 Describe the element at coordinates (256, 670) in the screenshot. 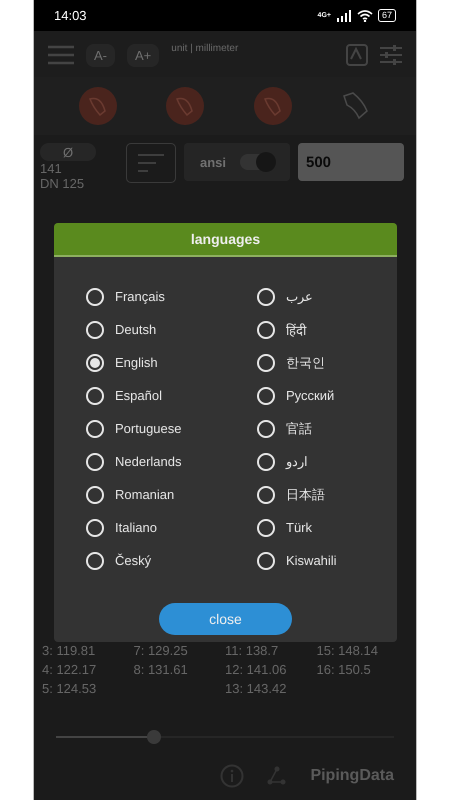

I see `value-text: 12: 141.06` at that location.